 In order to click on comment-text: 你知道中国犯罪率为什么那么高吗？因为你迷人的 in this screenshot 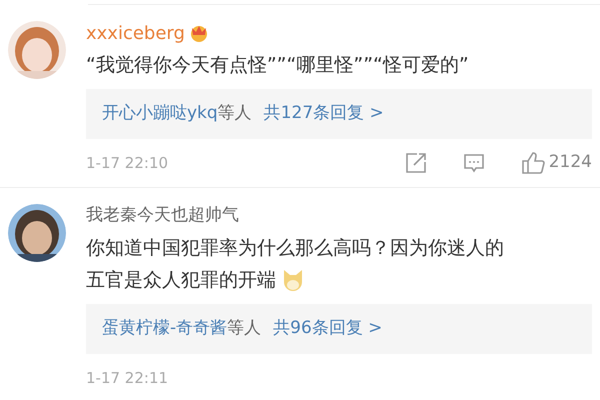, I will do `click(295, 248)`.